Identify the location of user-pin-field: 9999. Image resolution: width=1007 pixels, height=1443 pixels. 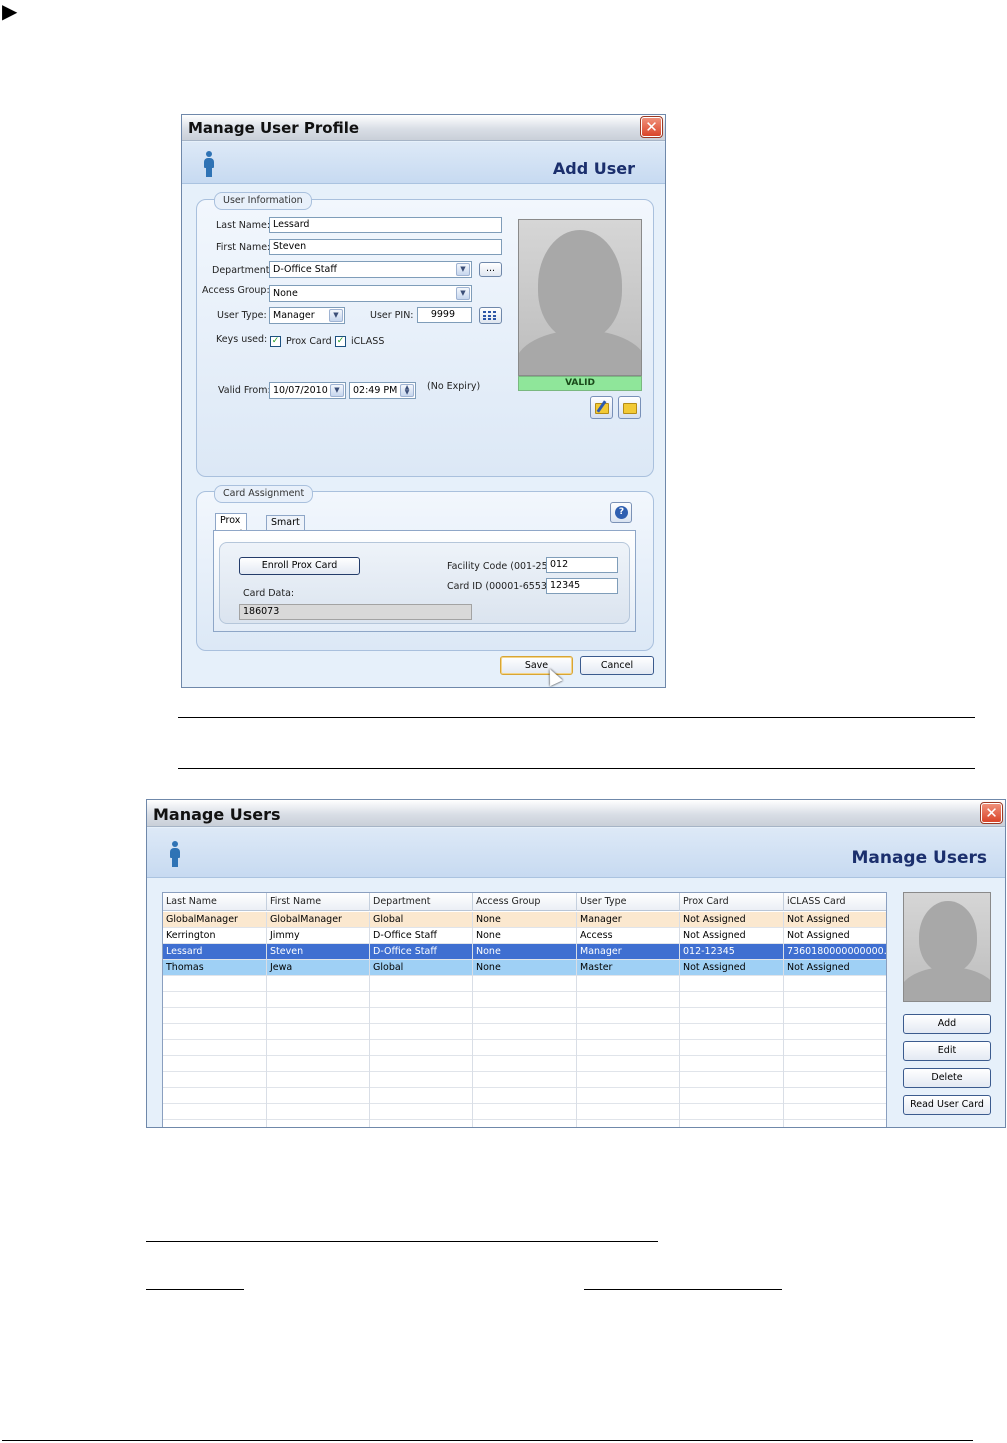
(444, 315).